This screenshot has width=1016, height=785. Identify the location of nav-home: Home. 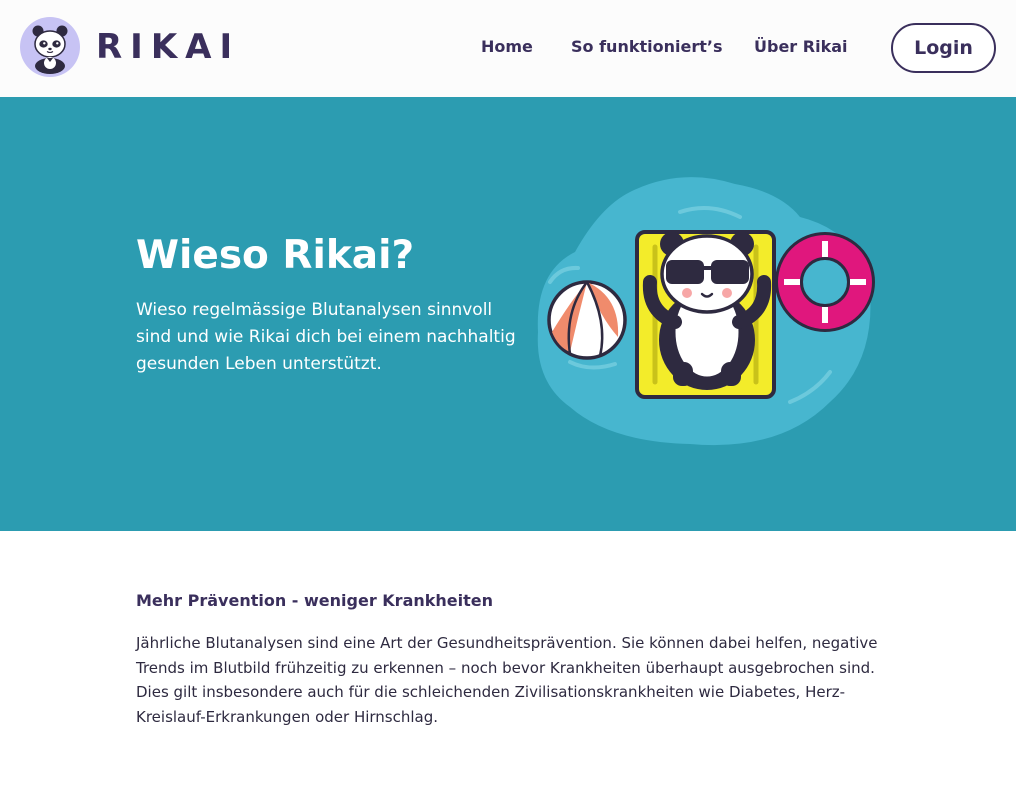
(507, 46).